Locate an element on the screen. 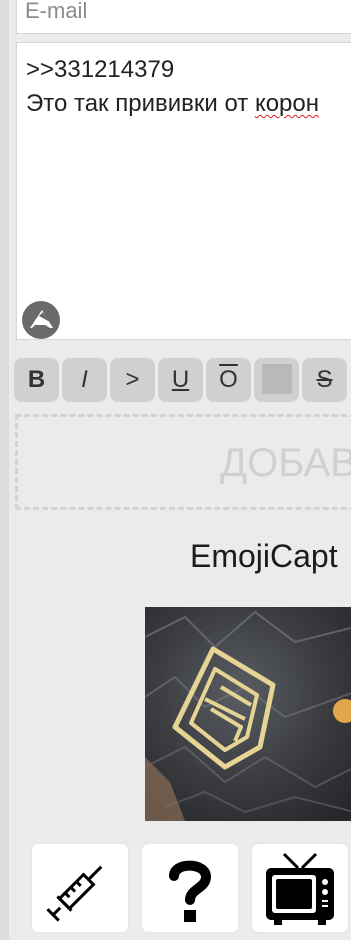 This screenshot has width=351, height=940. strike-button: S is located at coordinates (324, 380).